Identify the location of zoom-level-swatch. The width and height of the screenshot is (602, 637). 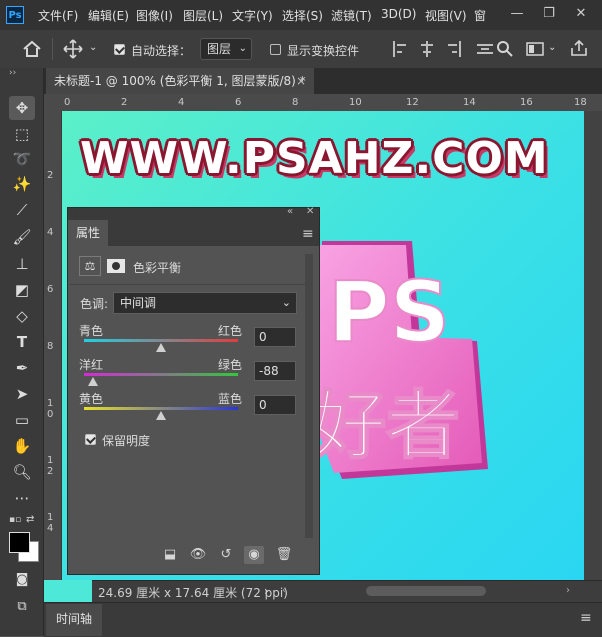
(68, 591).